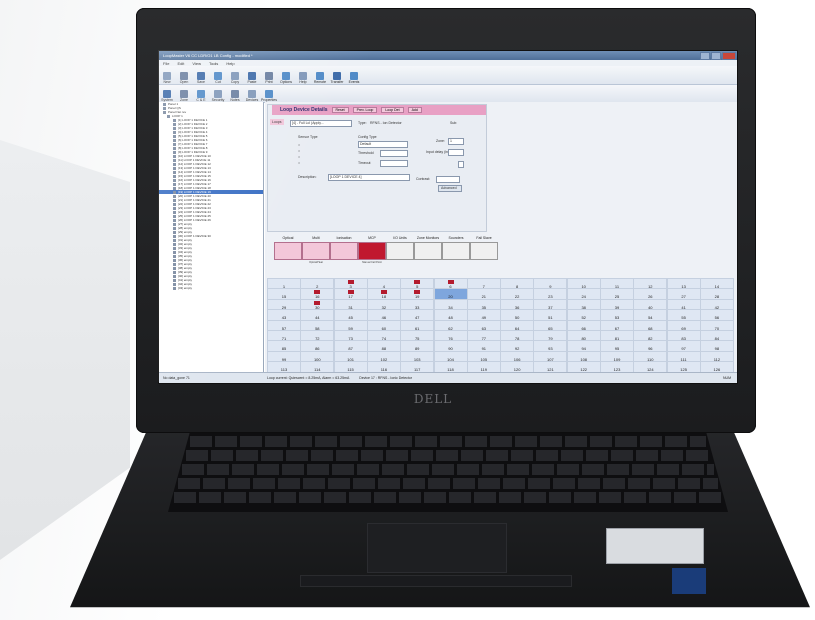 The width and height of the screenshot is (815, 620). I want to click on cut-button: Cut, so click(218, 78).